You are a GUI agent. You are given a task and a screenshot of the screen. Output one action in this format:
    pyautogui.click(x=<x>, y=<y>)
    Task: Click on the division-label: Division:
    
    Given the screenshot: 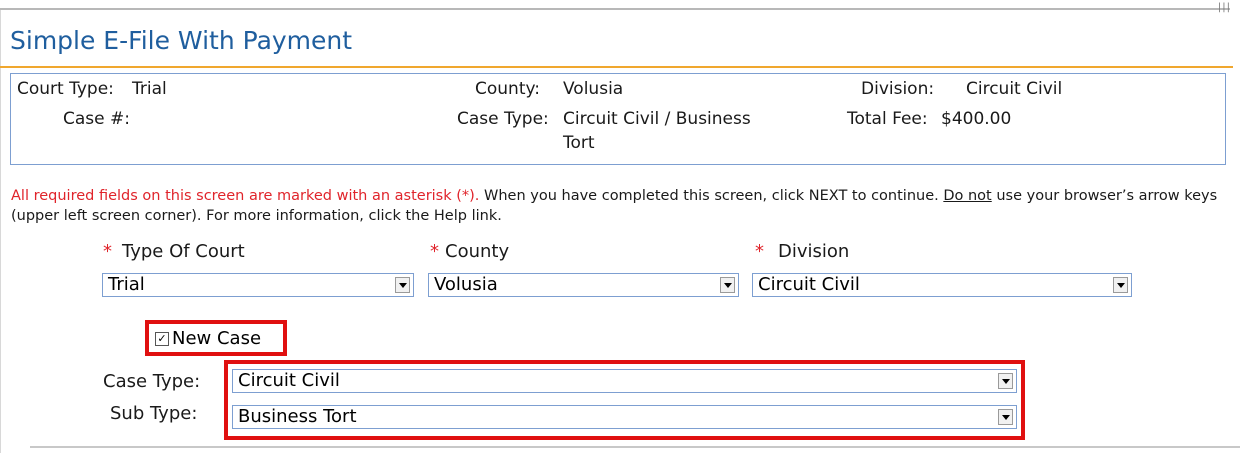 What is the action you would take?
    pyautogui.click(x=898, y=89)
    